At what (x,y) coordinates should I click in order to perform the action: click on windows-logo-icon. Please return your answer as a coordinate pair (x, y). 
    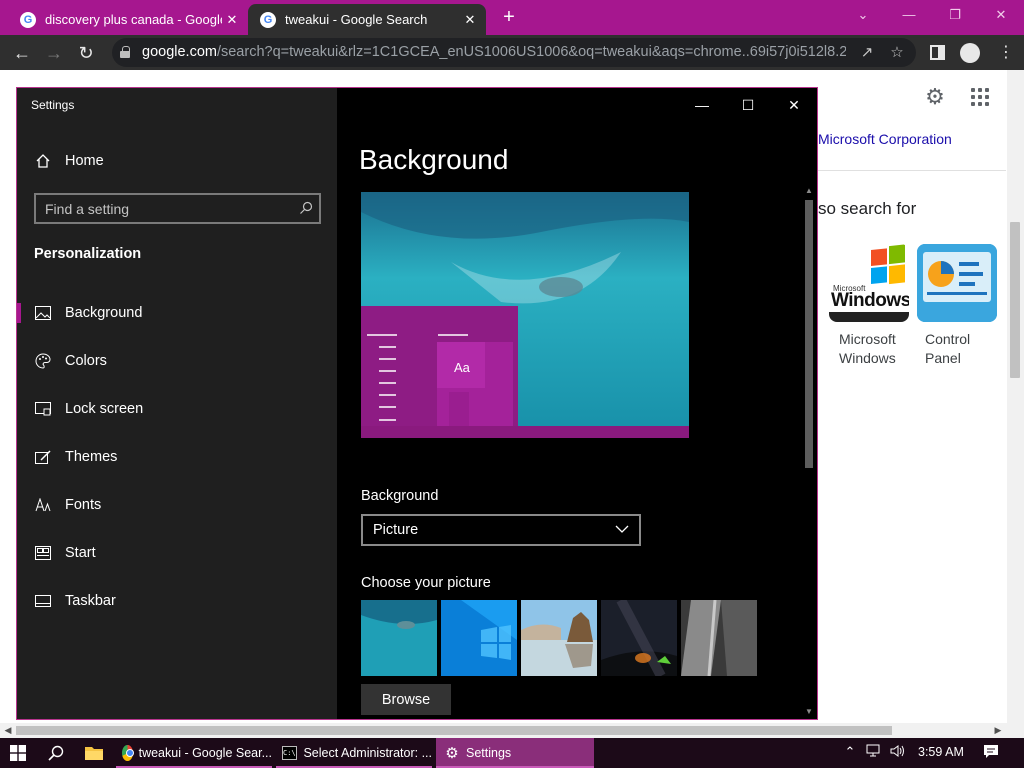
    Looking at the image, I should click on (18, 753).